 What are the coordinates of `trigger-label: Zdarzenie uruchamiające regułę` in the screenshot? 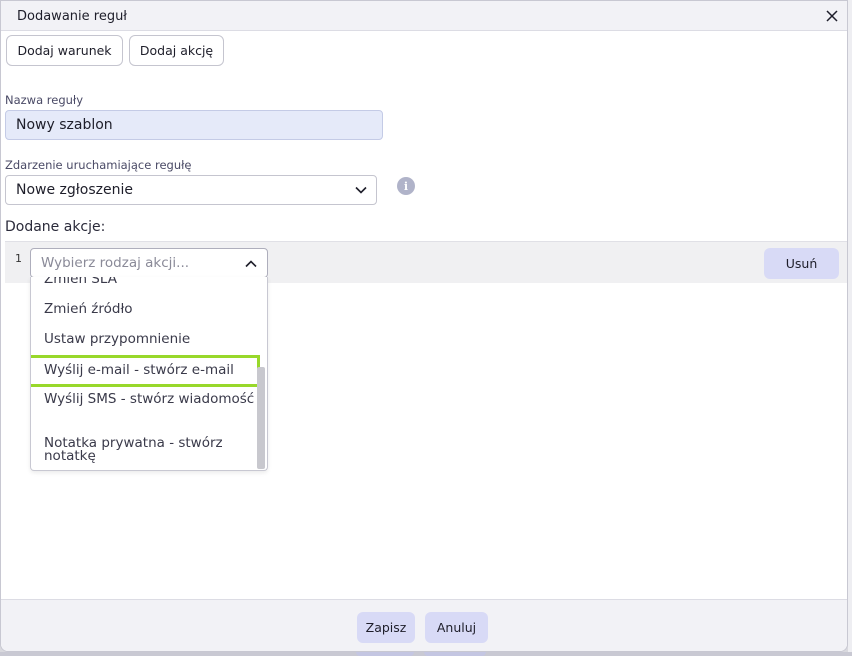 It's located at (98, 165).